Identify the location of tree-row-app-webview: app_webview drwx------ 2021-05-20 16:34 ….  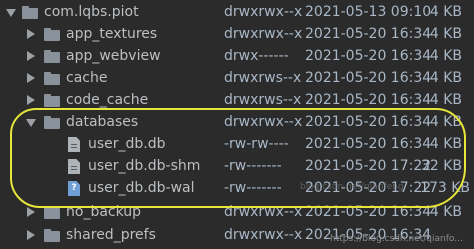
(237, 56).